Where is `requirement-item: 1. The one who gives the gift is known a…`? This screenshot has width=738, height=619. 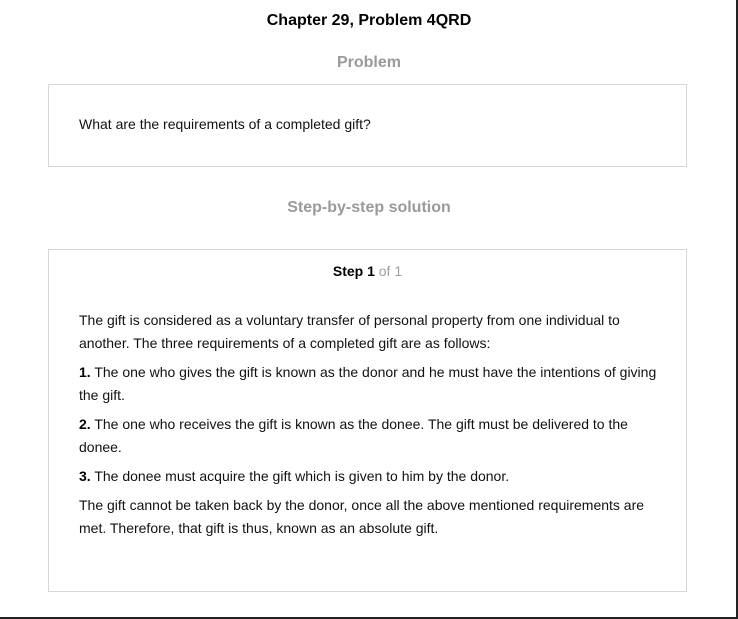 requirement-item: 1. The one who gives the gift is known a… is located at coordinates (371, 384).